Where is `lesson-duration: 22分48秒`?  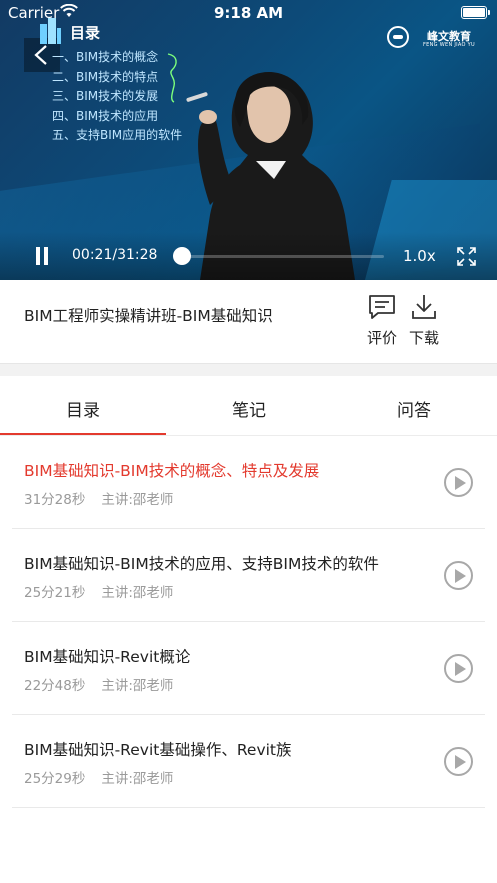 lesson-duration: 22分48秒 is located at coordinates (55, 686).